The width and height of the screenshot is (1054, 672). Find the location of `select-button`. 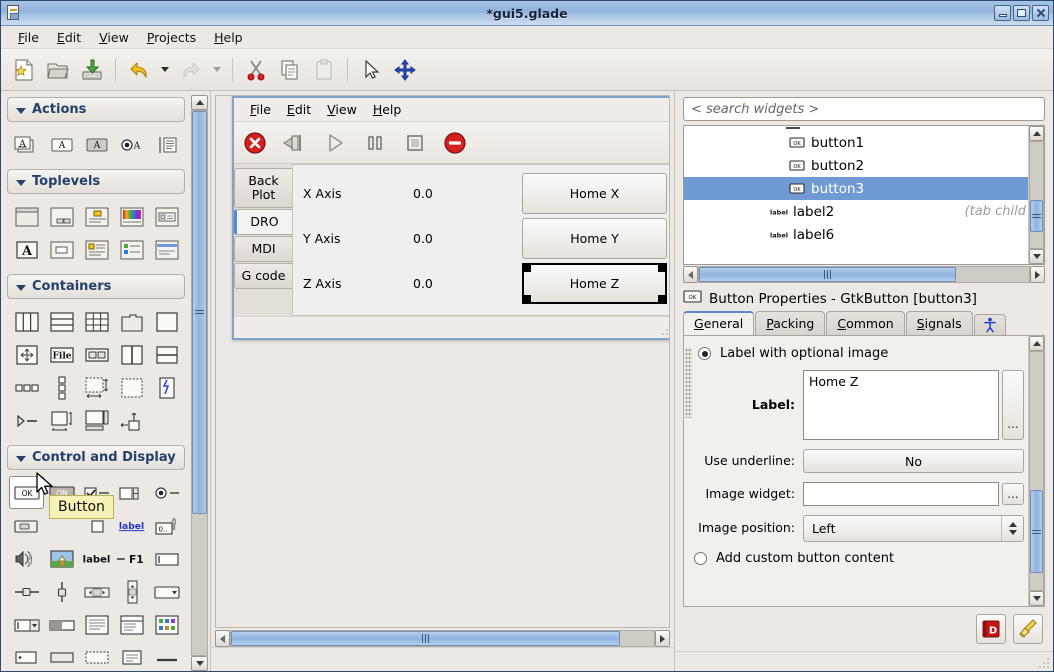

select-button is located at coordinates (371, 70).